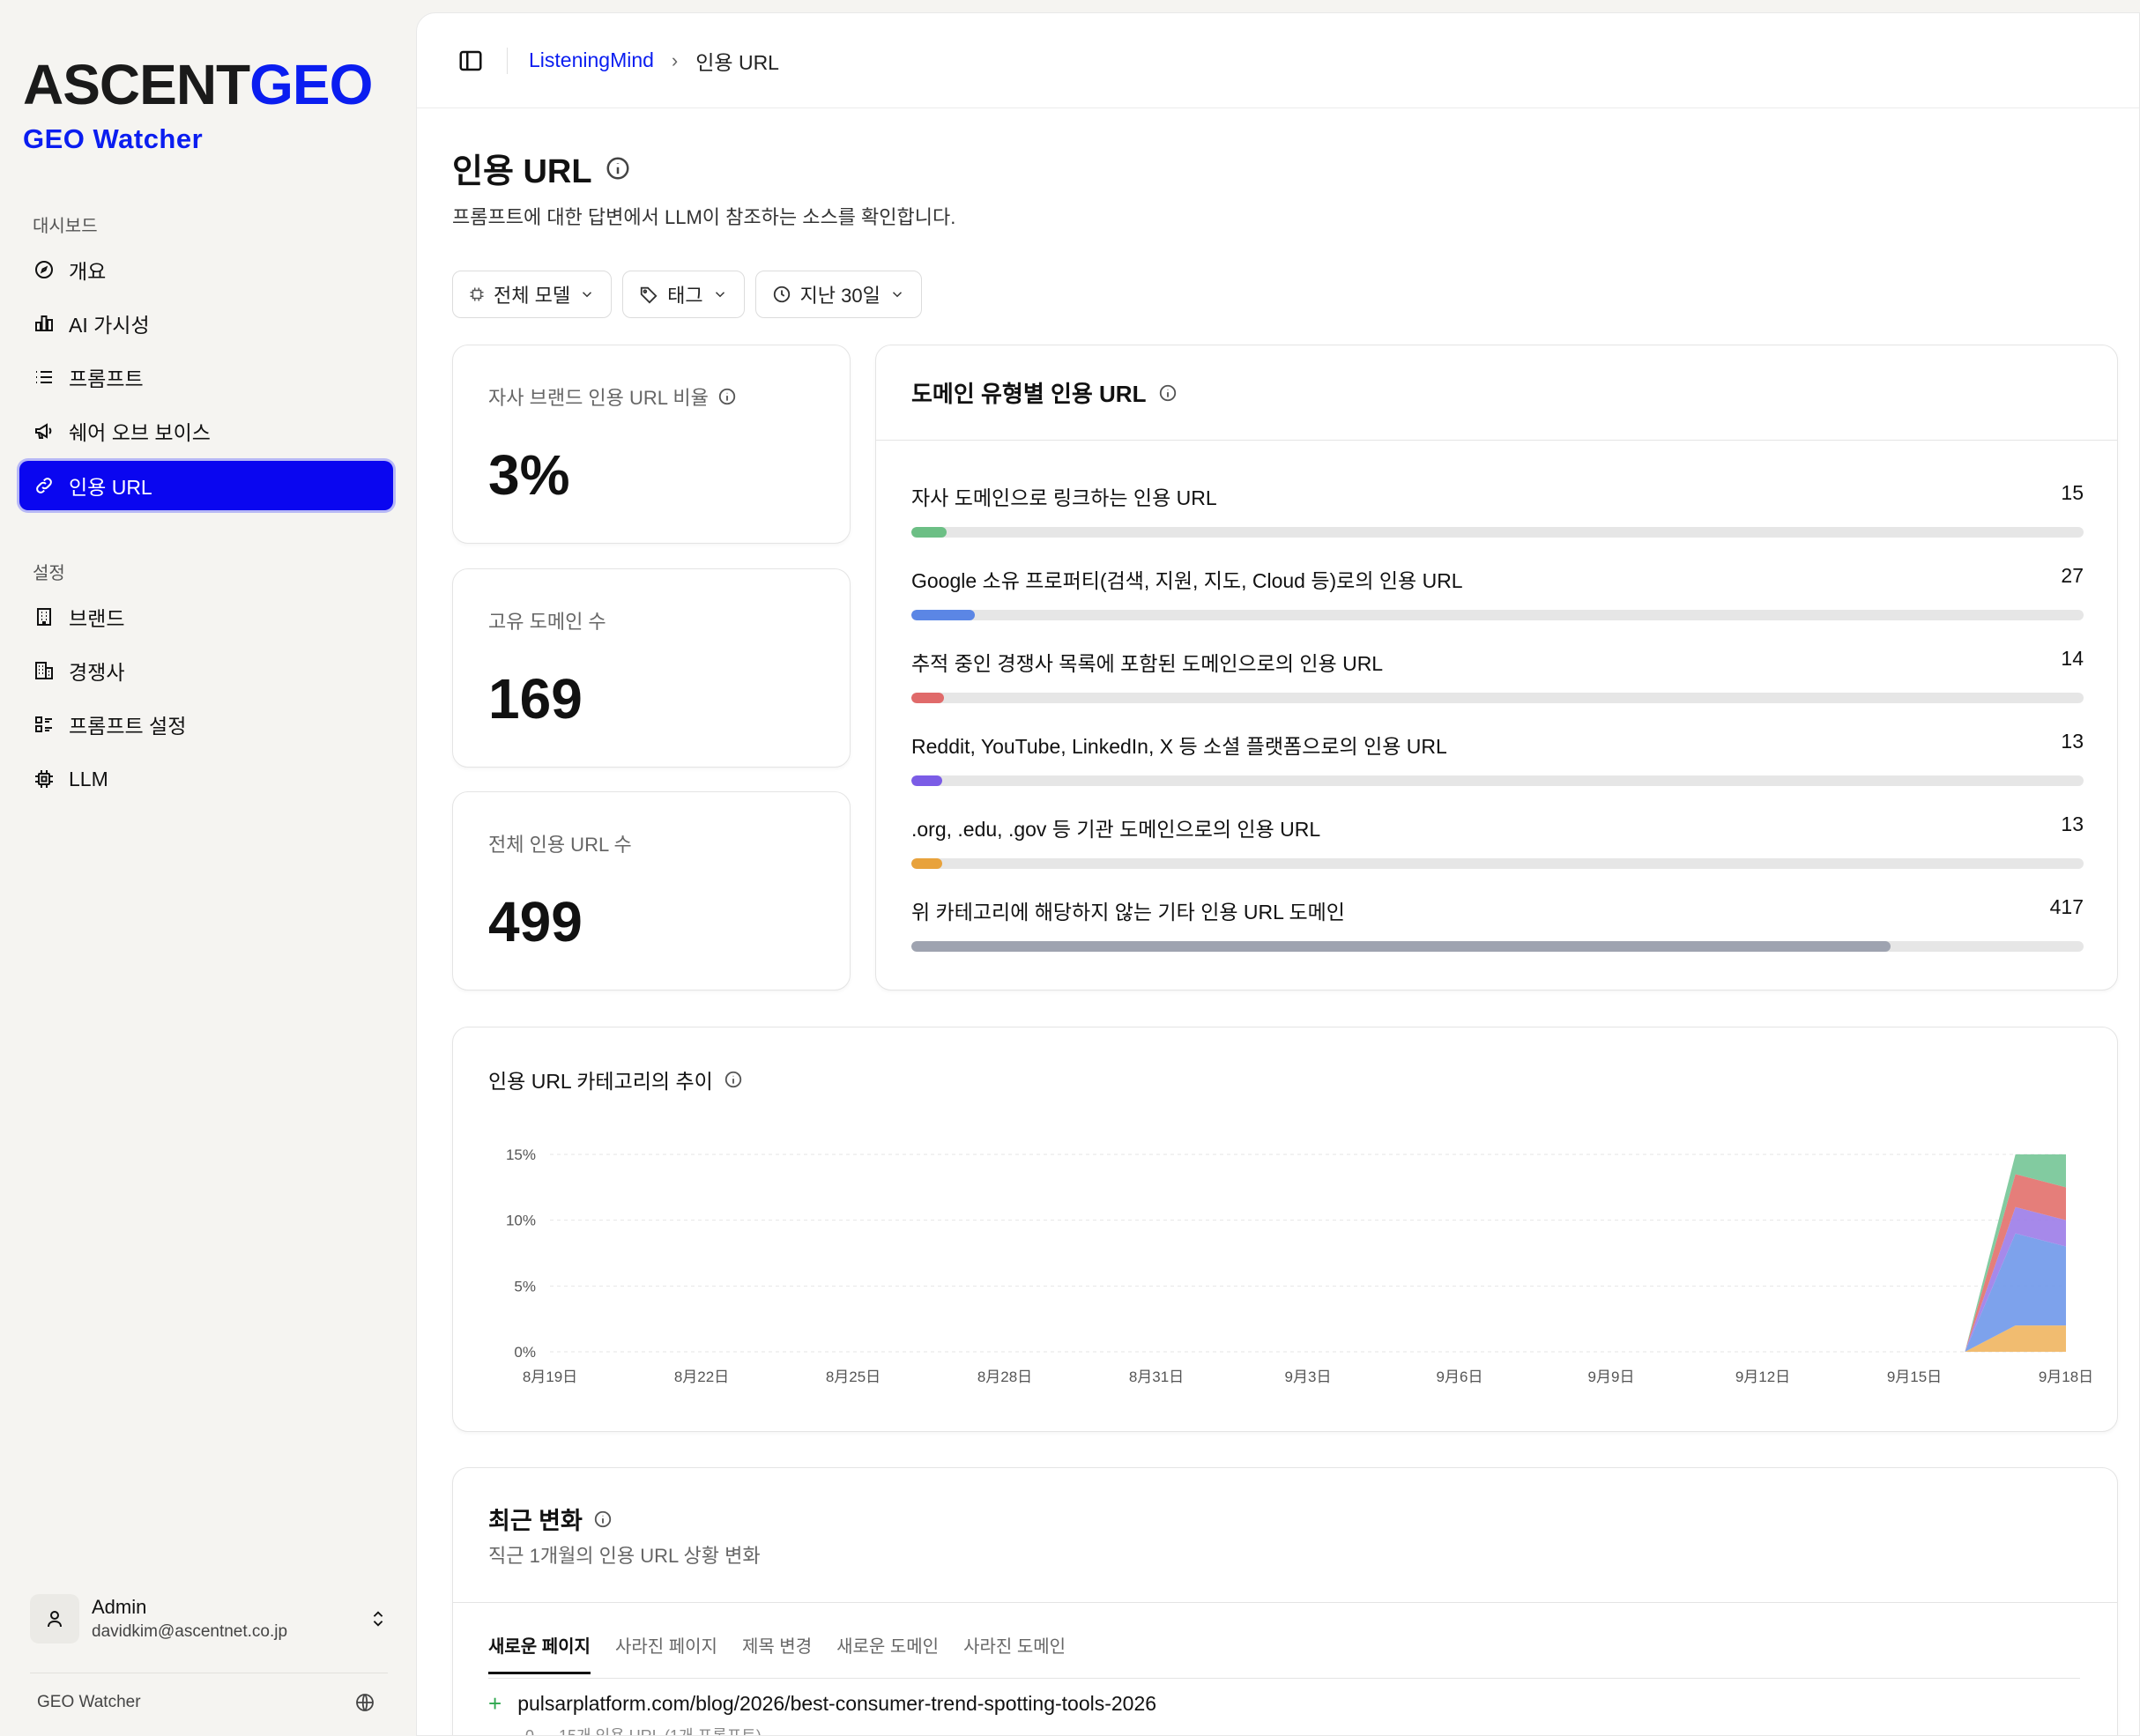 This screenshot has height=1736, width=2140. What do you see at coordinates (128, 726) in the screenshot?
I see `sidebar-item-label: 프롬프트 설정` at bounding box center [128, 726].